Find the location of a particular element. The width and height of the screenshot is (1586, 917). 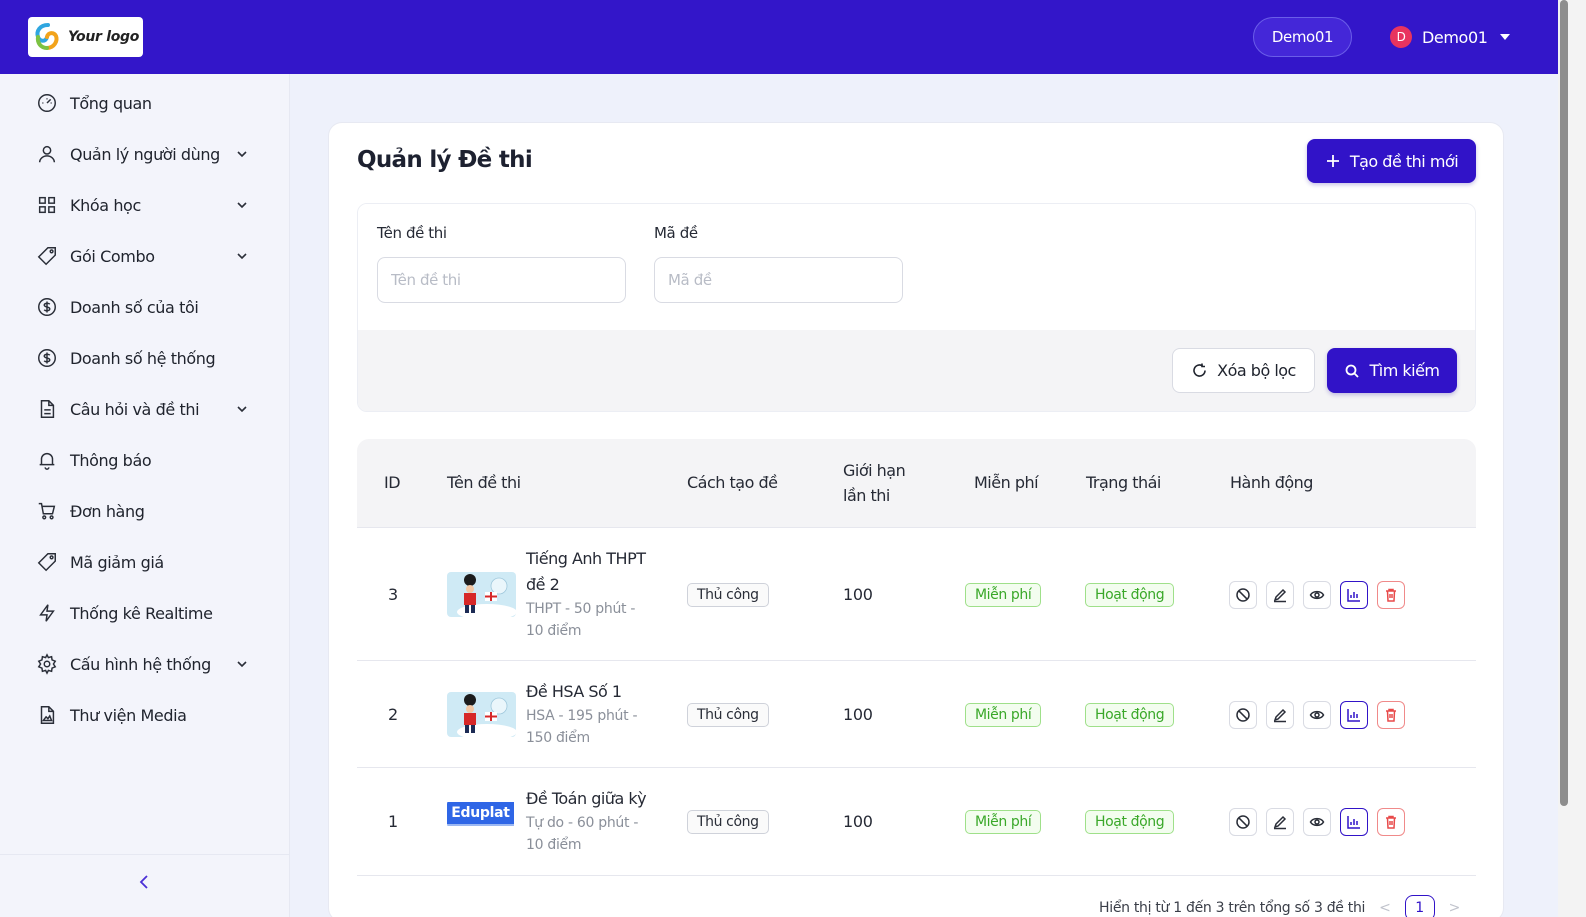

prev-page-button: < is located at coordinates (1385, 908).